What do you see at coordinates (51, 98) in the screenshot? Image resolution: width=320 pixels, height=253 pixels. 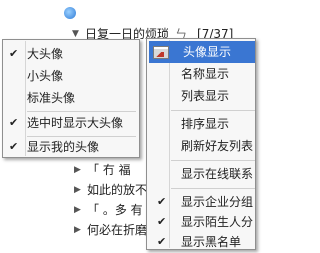 I see `menu-item-label: 标准头像` at bounding box center [51, 98].